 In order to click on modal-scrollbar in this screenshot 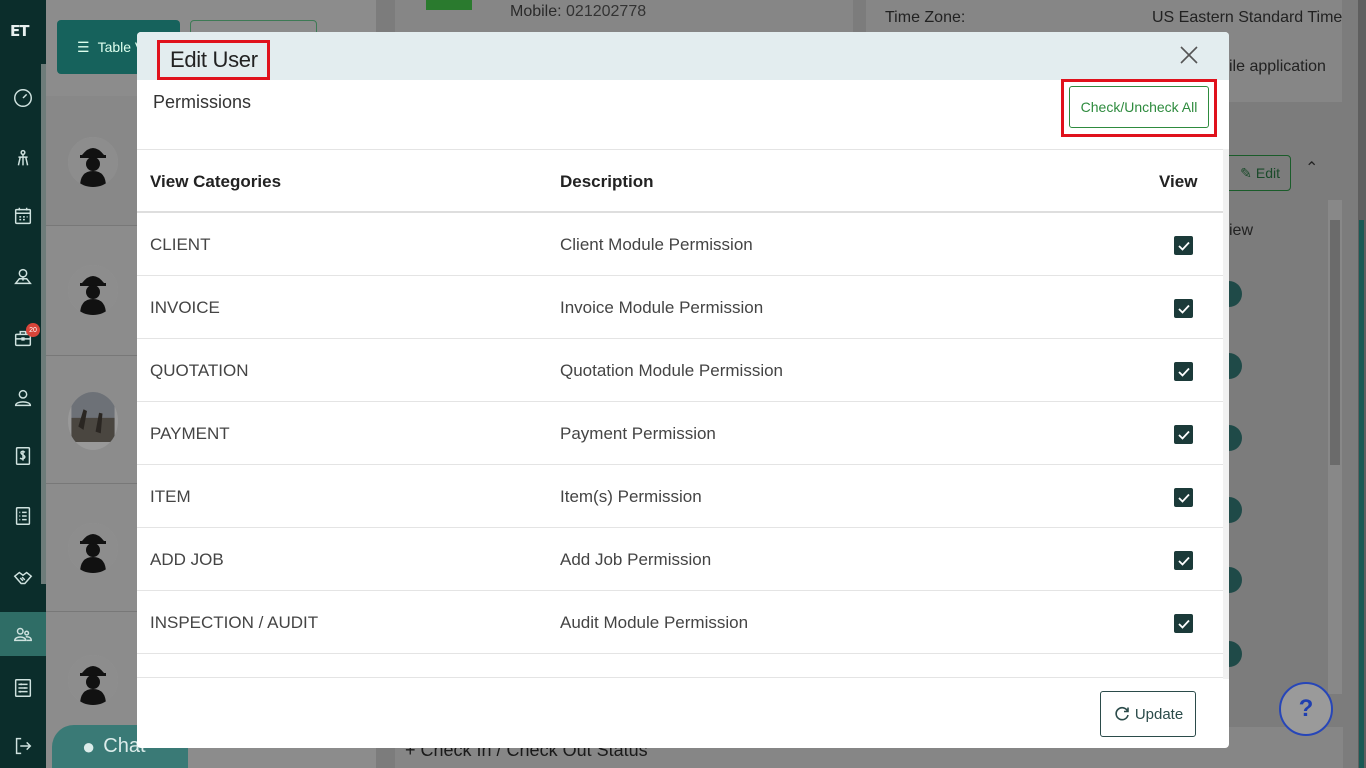, I will do `click(1226, 414)`.